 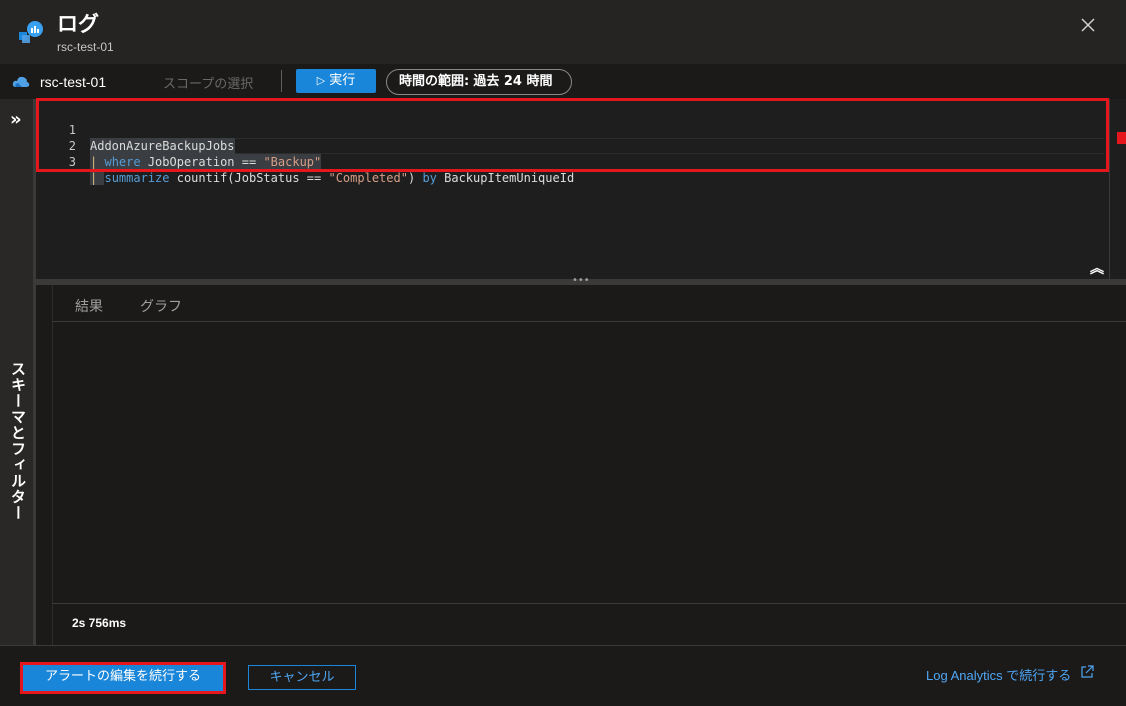 I want to click on code-line-1: 1 AddonAzureBackupJobs, so click(x=135, y=130).